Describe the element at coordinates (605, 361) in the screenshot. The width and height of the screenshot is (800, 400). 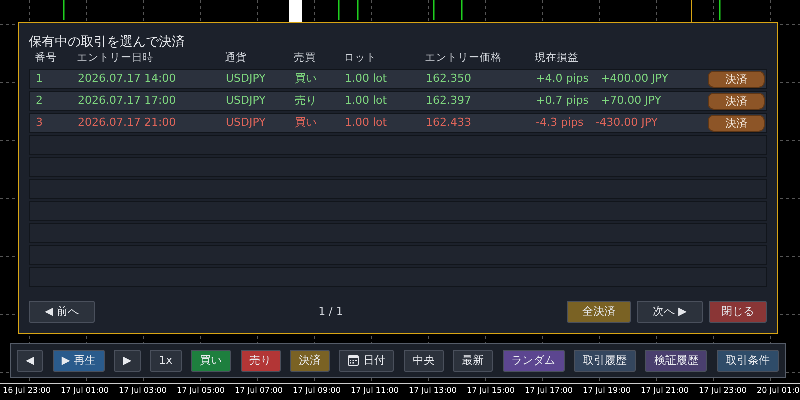
I see `toolbar-button: 取引履歴` at that location.